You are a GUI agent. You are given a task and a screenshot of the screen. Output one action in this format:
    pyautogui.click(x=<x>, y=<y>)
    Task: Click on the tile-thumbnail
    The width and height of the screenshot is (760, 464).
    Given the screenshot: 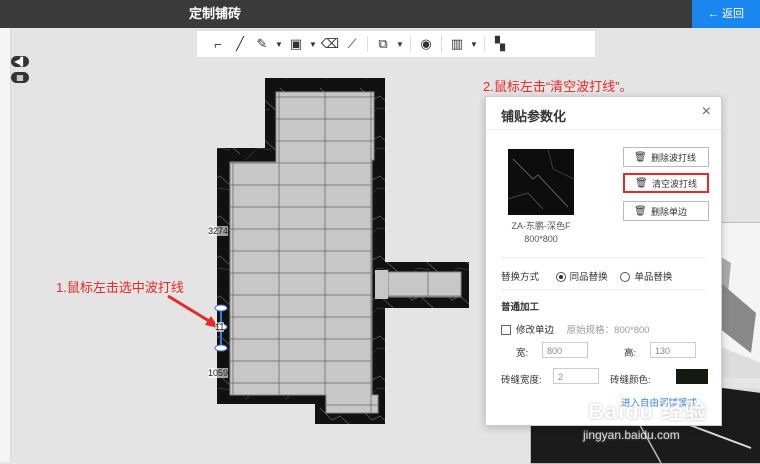 What is the action you would take?
    pyautogui.click(x=541, y=182)
    